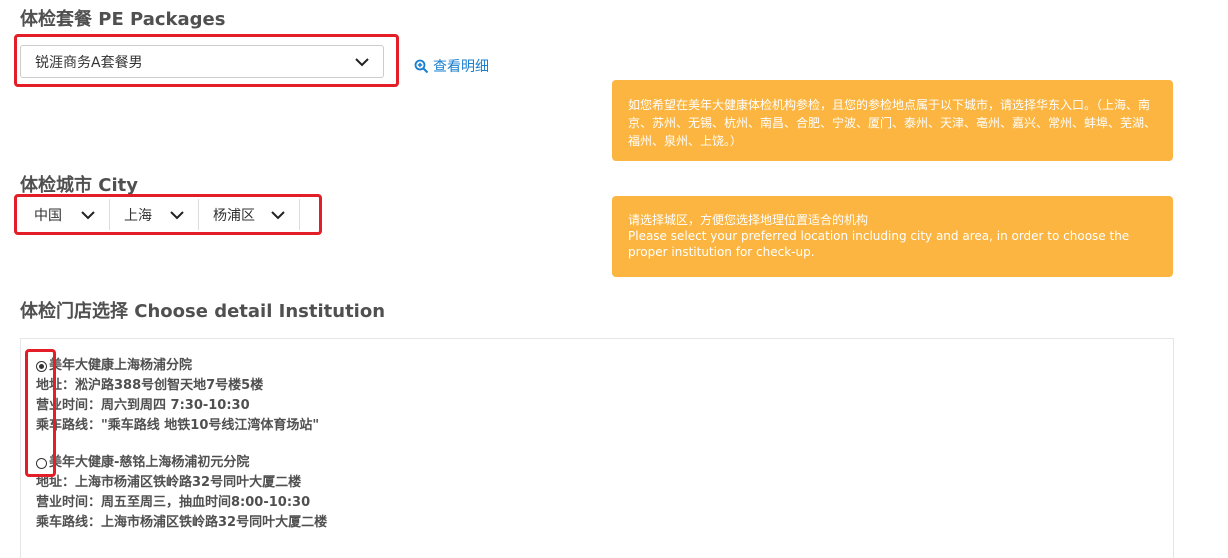 The width and height of the screenshot is (1228, 558). I want to click on package-select-value: 锐涯商务A套餐男, so click(89, 62).